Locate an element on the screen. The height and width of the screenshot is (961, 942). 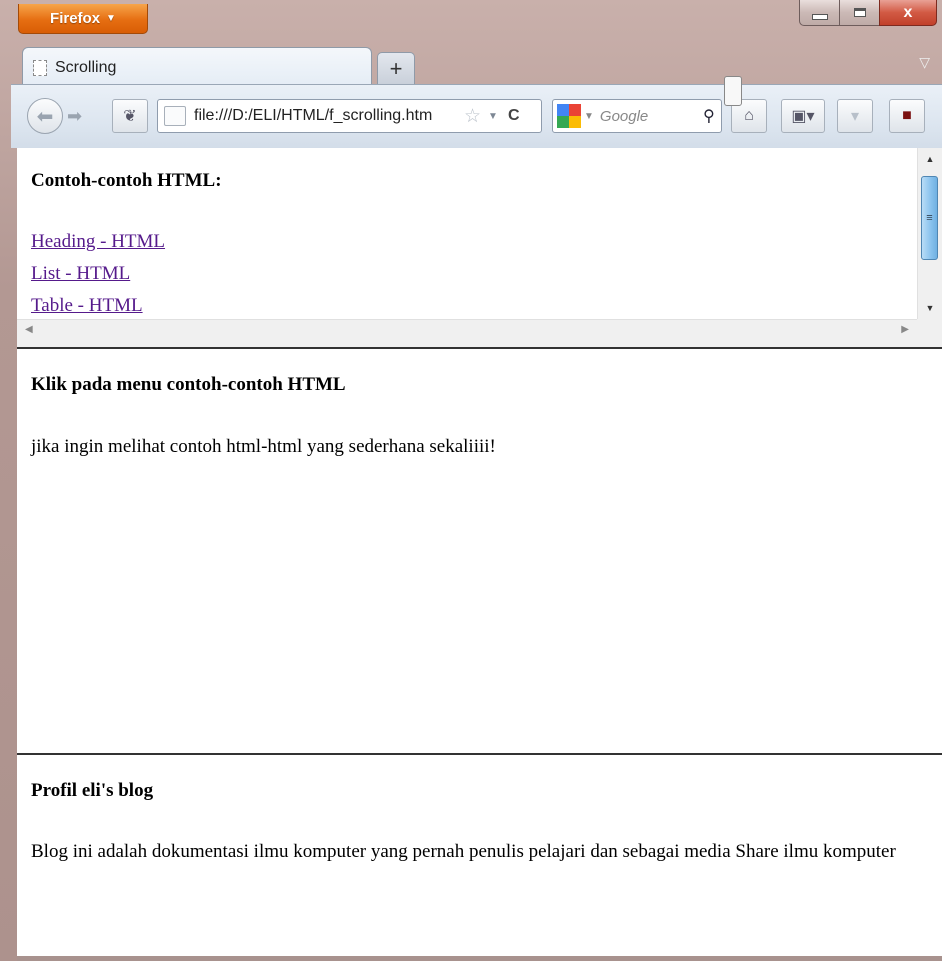
frame-top-heading: Contoh-contoh HTML: is located at coordinates (126, 180).